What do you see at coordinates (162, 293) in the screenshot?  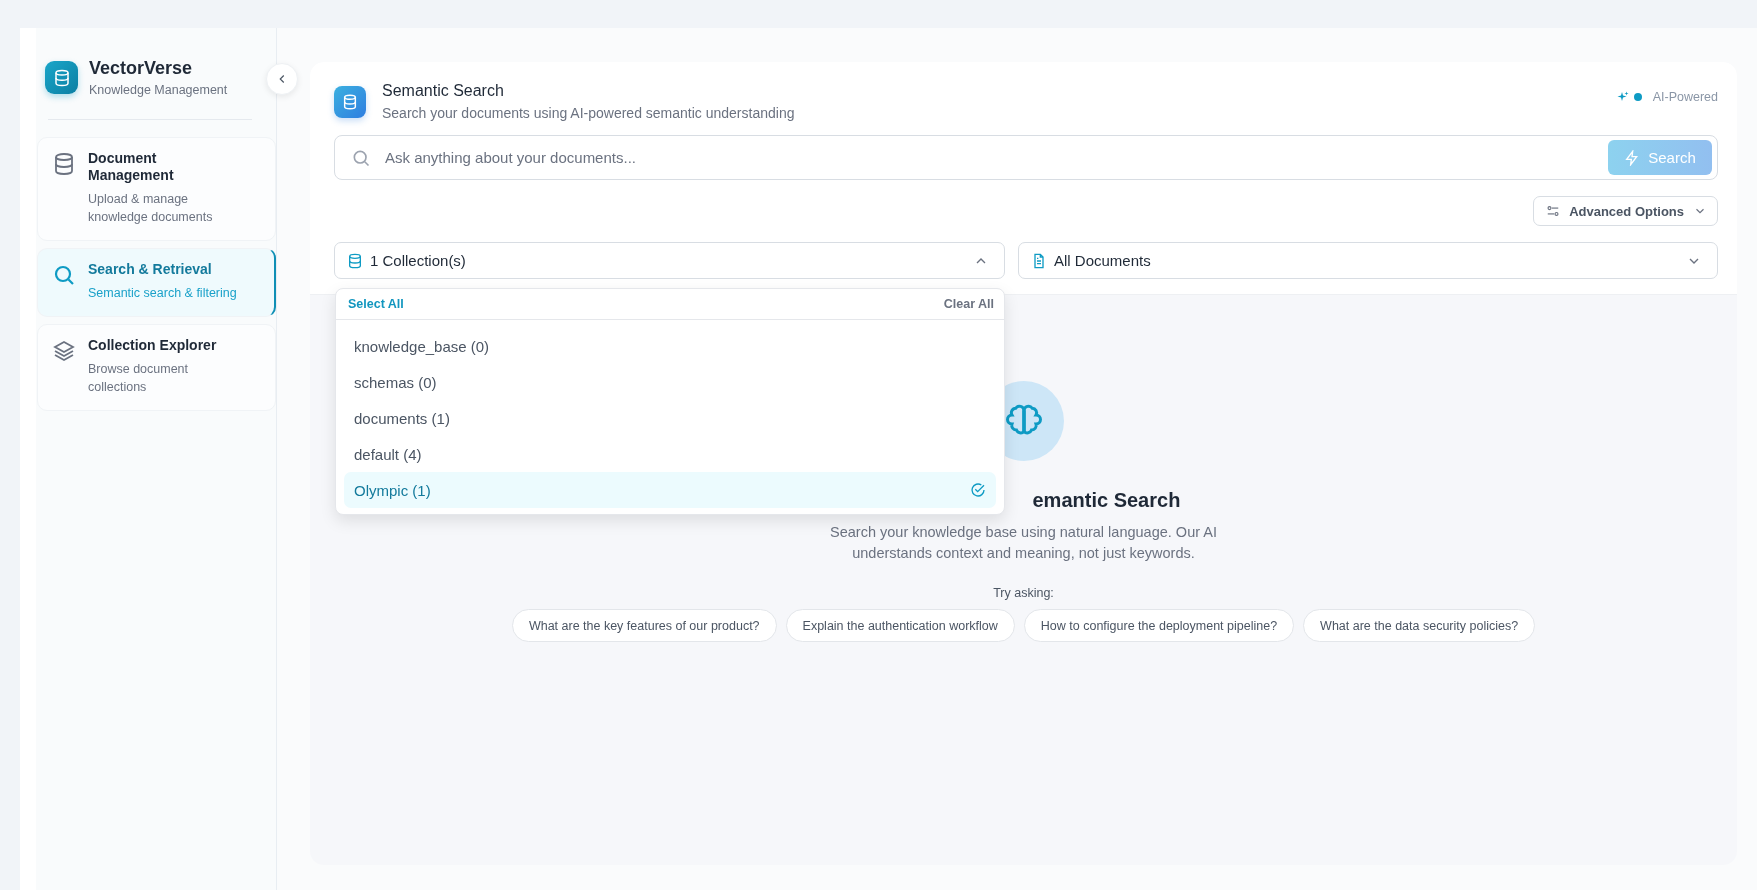 I see `nav-item-description: Semantic search & filtering` at bounding box center [162, 293].